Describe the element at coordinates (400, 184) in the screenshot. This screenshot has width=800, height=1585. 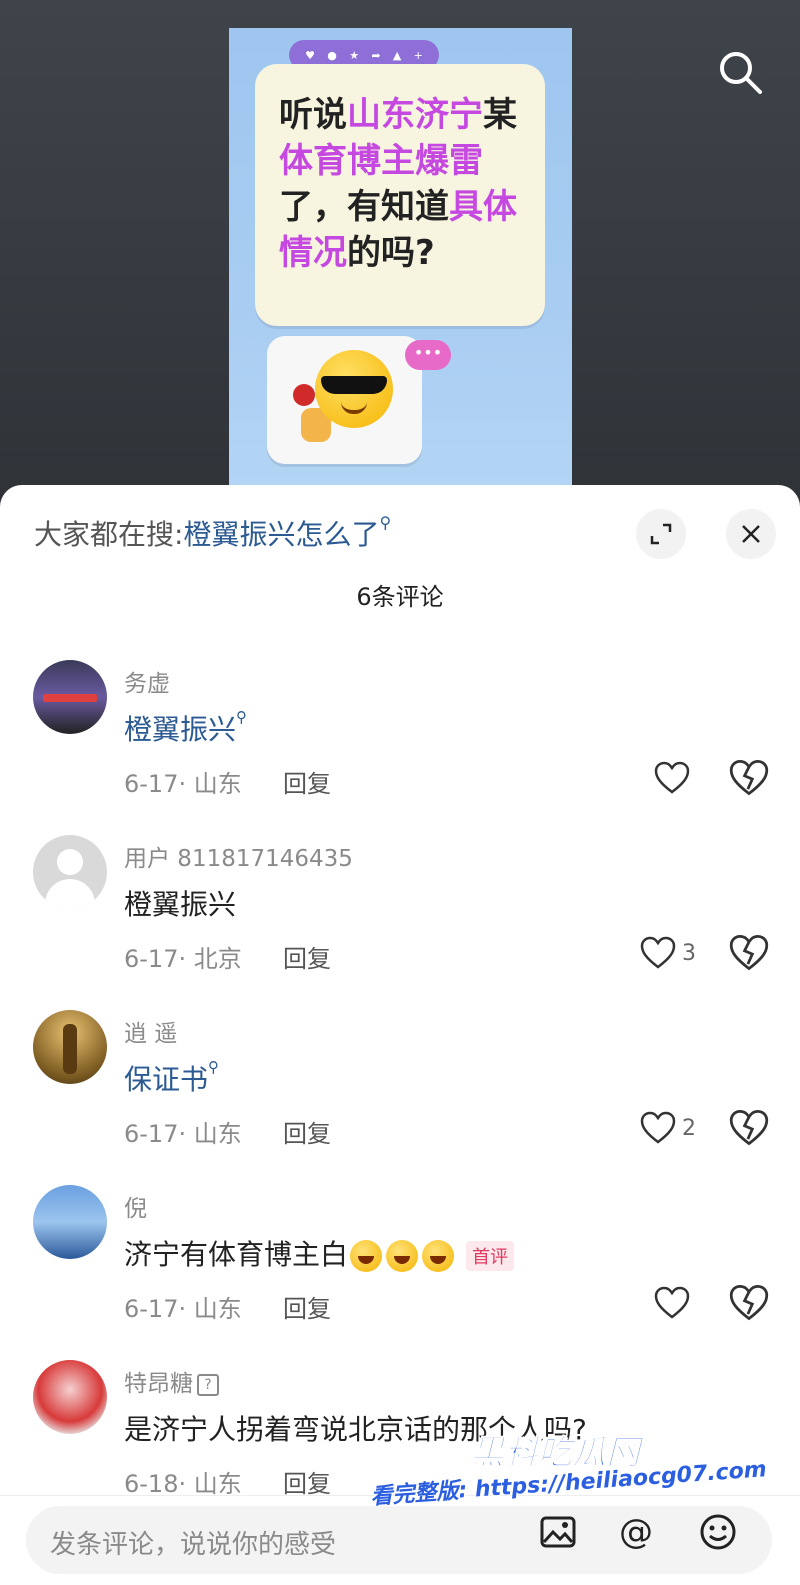
I see `question-text: 听说山东济宁某体育博主爆雷了，有知道具体情况的吗?` at that location.